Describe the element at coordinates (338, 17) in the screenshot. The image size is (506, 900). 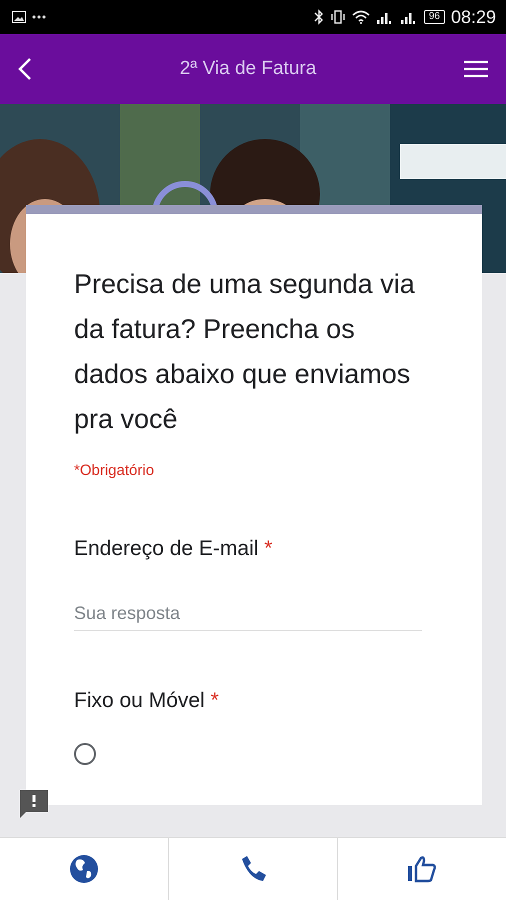
I see `vibrate-icon` at that location.